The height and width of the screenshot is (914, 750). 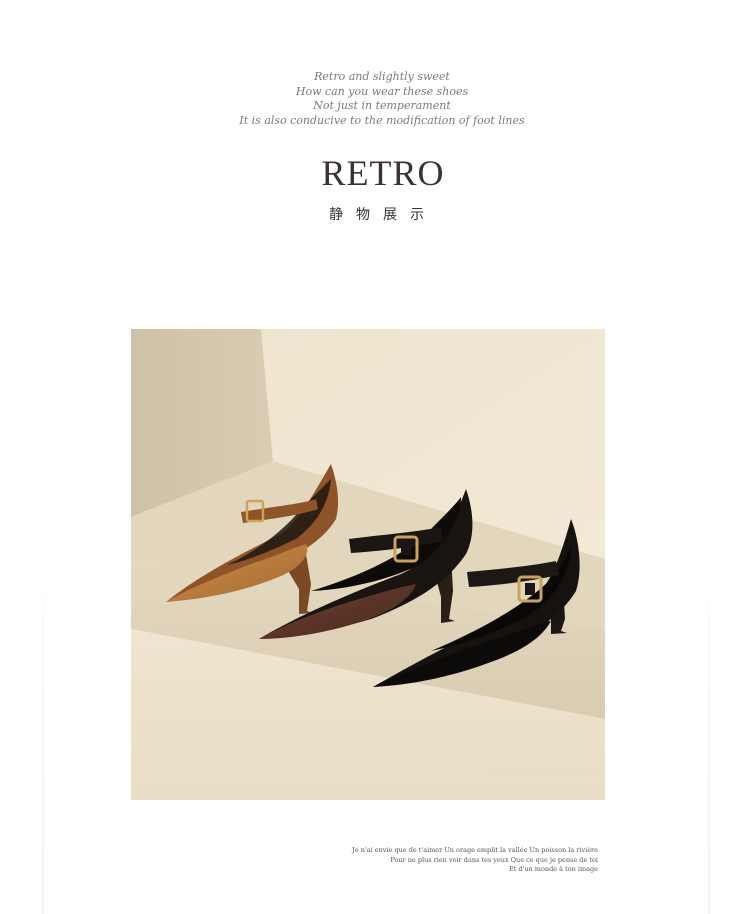 I want to click on intro-line: Not just in temperament, so click(x=382, y=105).